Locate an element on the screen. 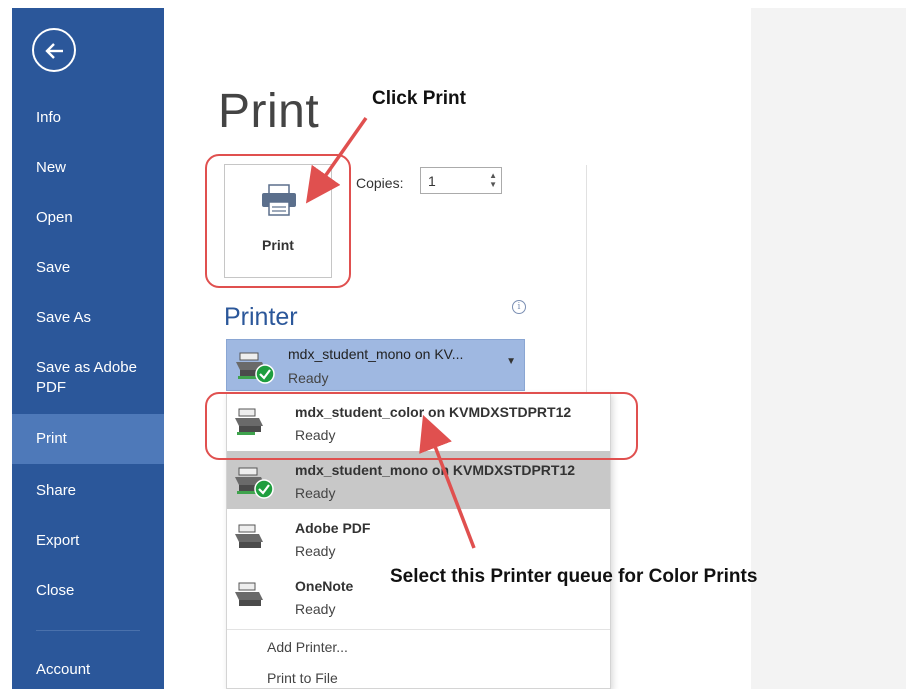 The width and height of the screenshot is (906, 689). click-print-annotation: Click Print is located at coordinates (419, 98).